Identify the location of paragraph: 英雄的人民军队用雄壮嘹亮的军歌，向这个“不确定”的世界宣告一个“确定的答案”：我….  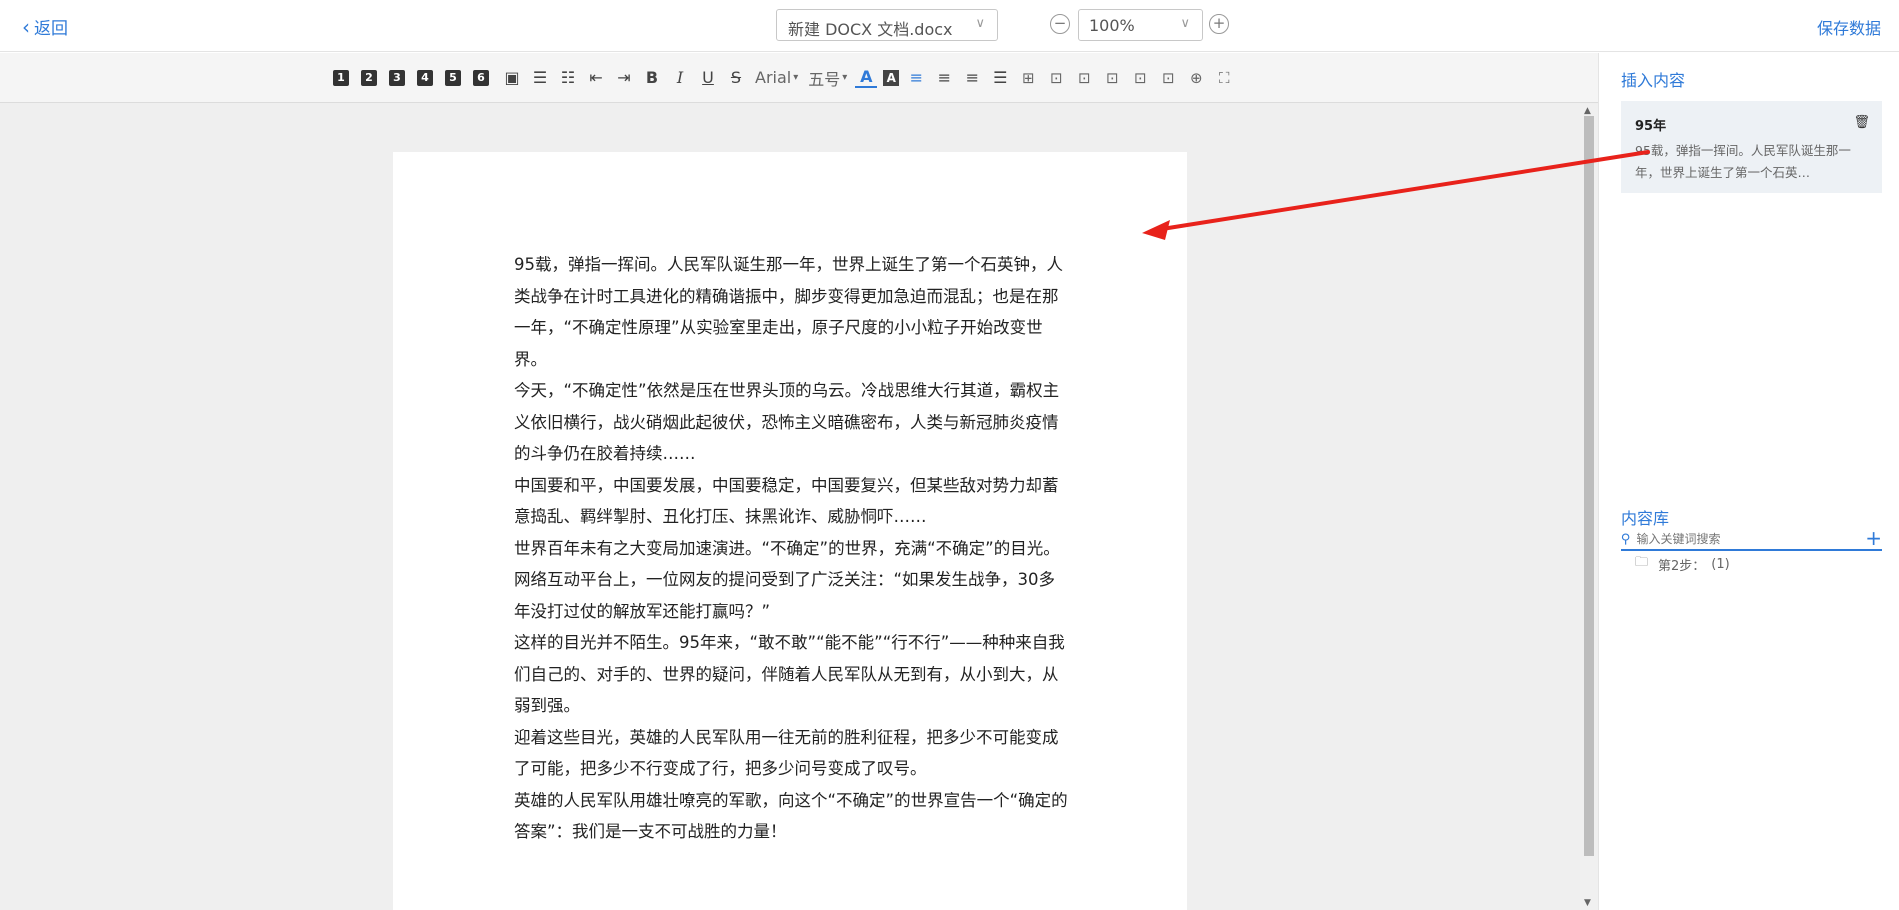
(792, 816).